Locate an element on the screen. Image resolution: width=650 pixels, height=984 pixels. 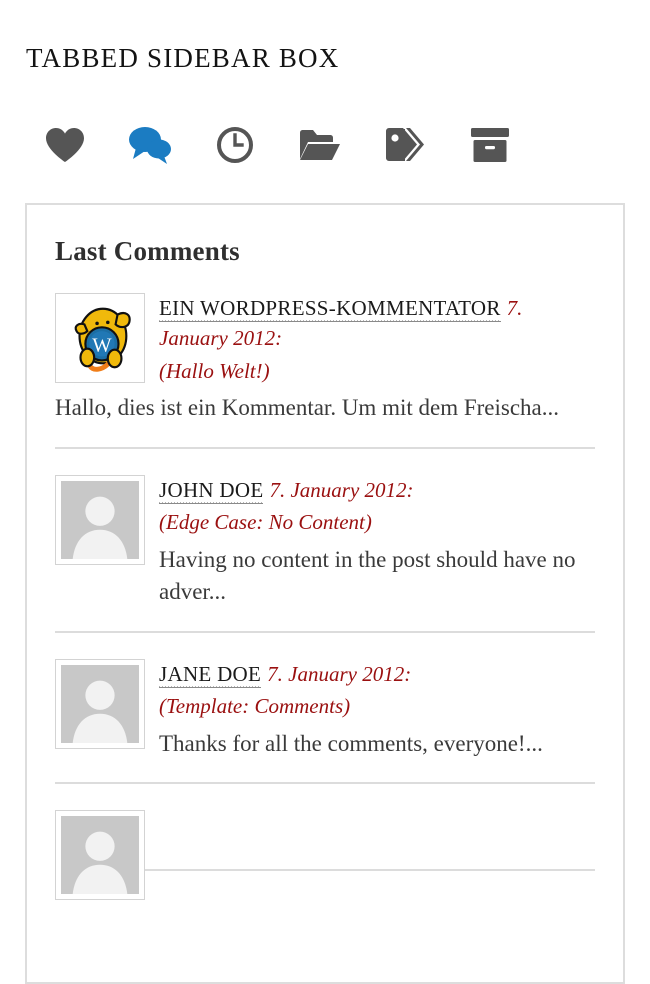
tab-recent is located at coordinates (235, 145).